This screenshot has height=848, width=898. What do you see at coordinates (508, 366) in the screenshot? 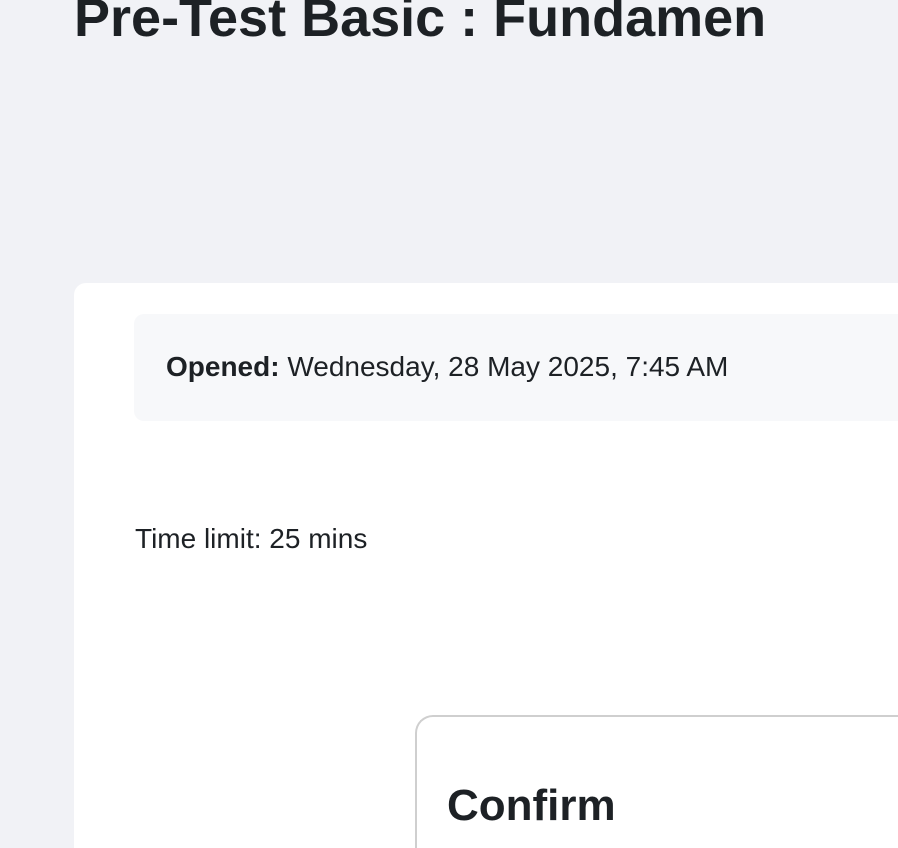
I see `opened-value: Wednesday, 28 May 2025, 7:45 AM` at bounding box center [508, 366].